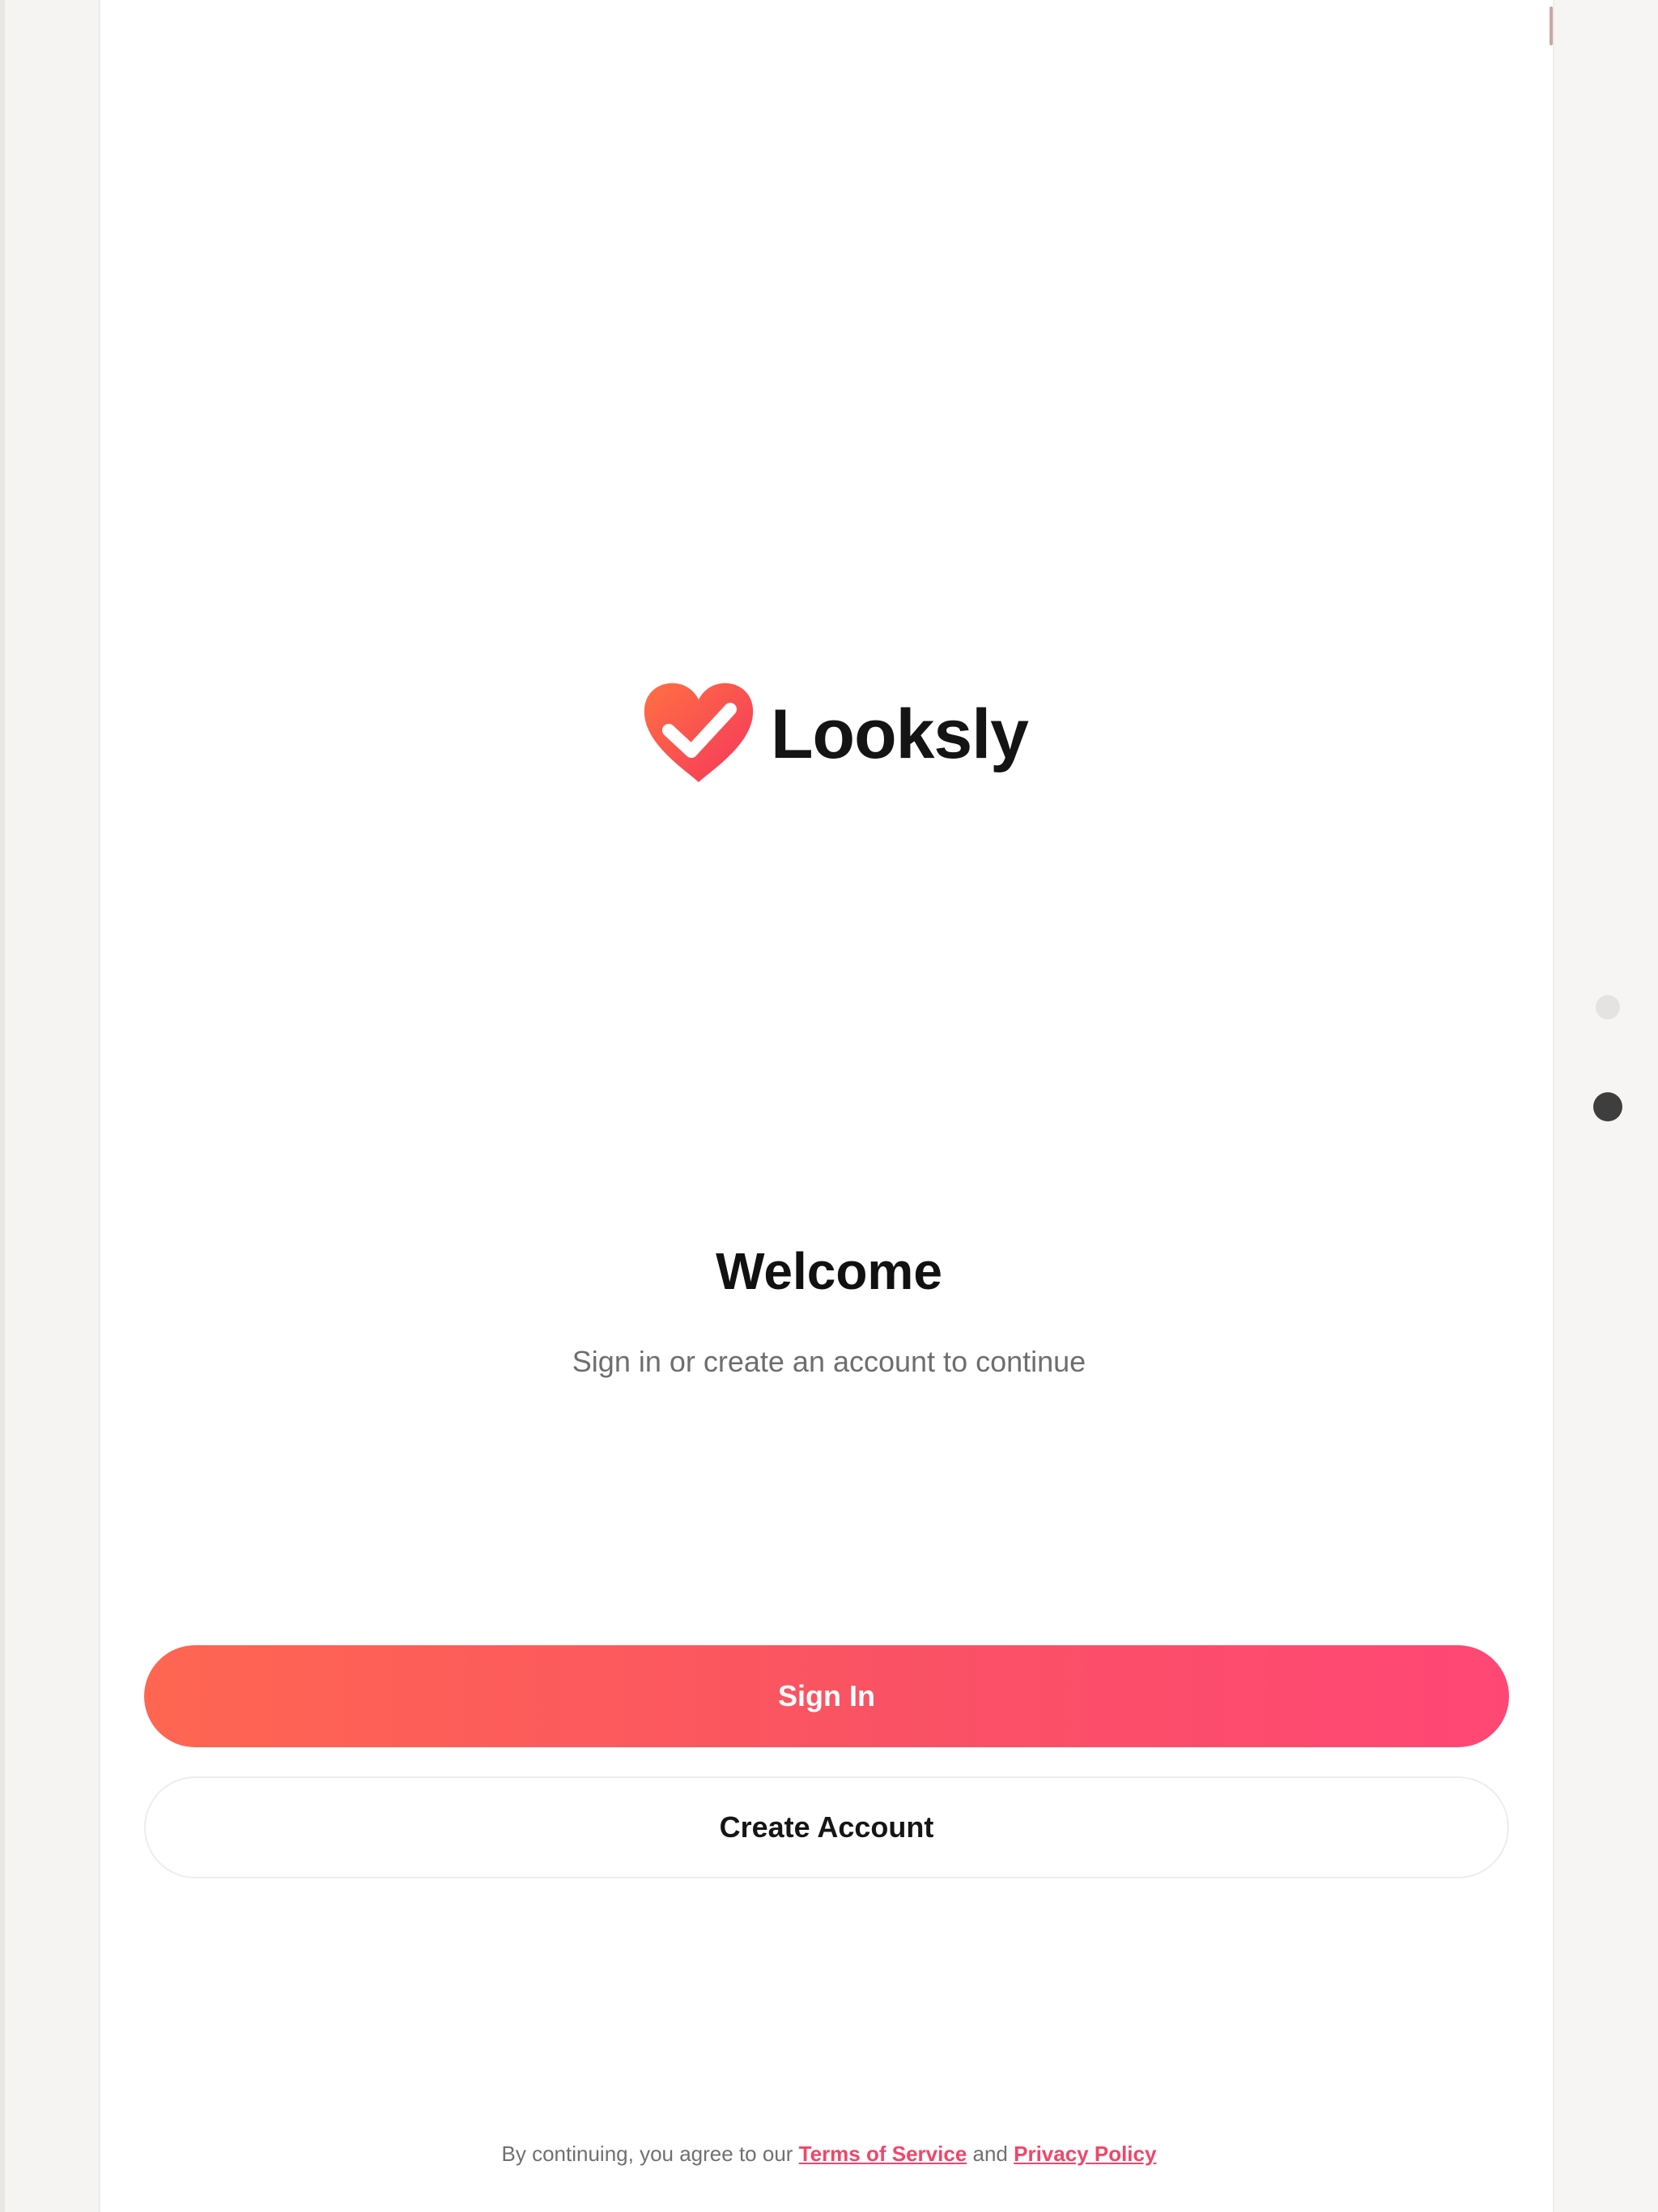 This screenshot has width=1658, height=2212. What do you see at coordinates (650, 2154) in the screenshot?
I see `legal-prefix: By continuing, you agree to our` at bounding box center [650, 2154].